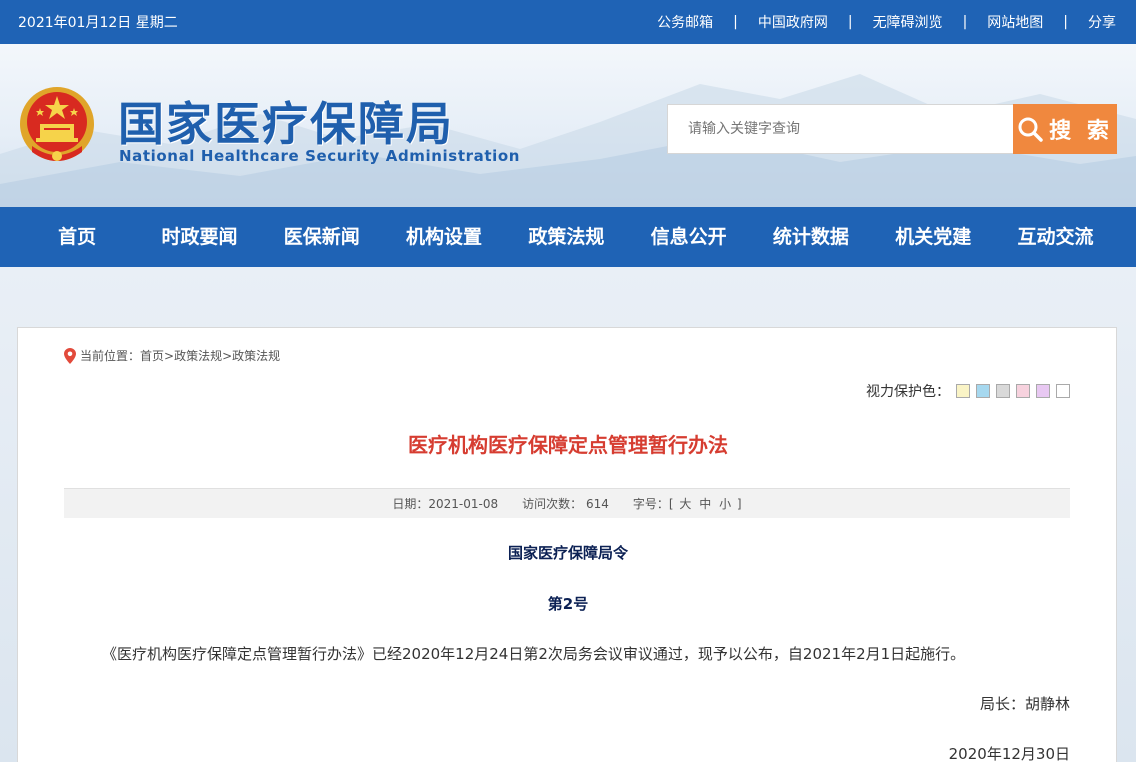  What do you see at coordinates (1023, 391) in the screenshot?
I see `color-swatch-pink` at bounding box center [1023, 391].